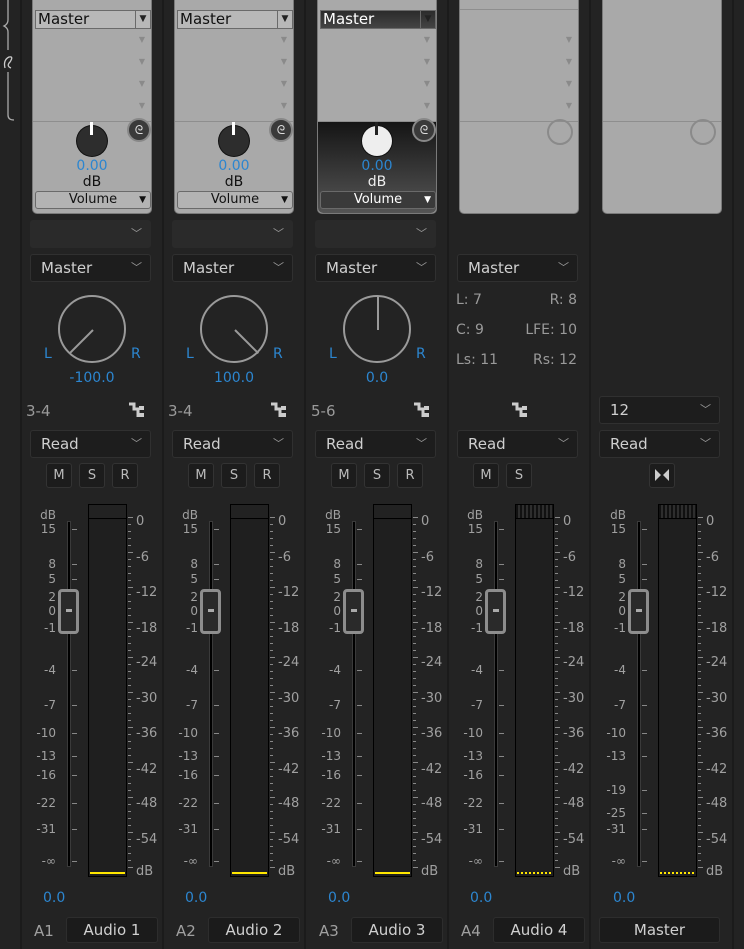  What do you see at coordinates (519, 107) in the screenshot?
I see `effects-panel: ▼ ▼ ▼ ▼` at bounding box center [519, 107].